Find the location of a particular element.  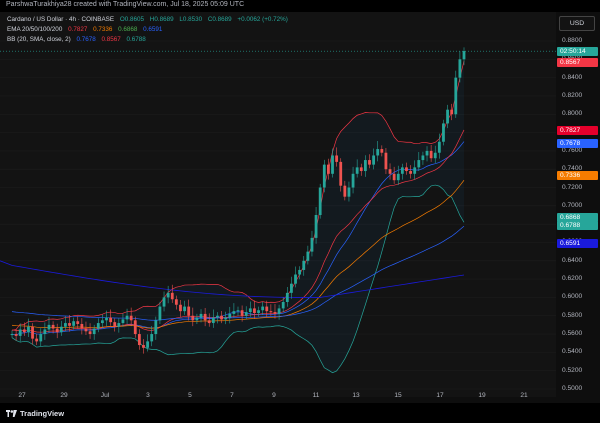

price-tag: 0.6591 is located at coordinates (577, 243).